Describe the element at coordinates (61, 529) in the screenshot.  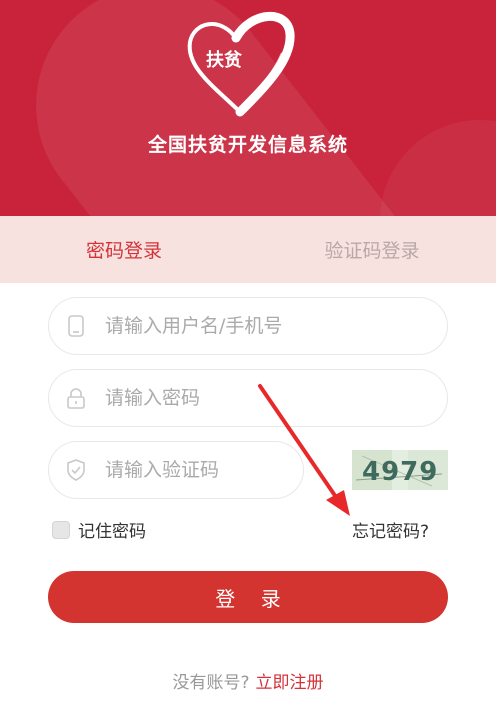
I see `remember-checkbox` at that location.